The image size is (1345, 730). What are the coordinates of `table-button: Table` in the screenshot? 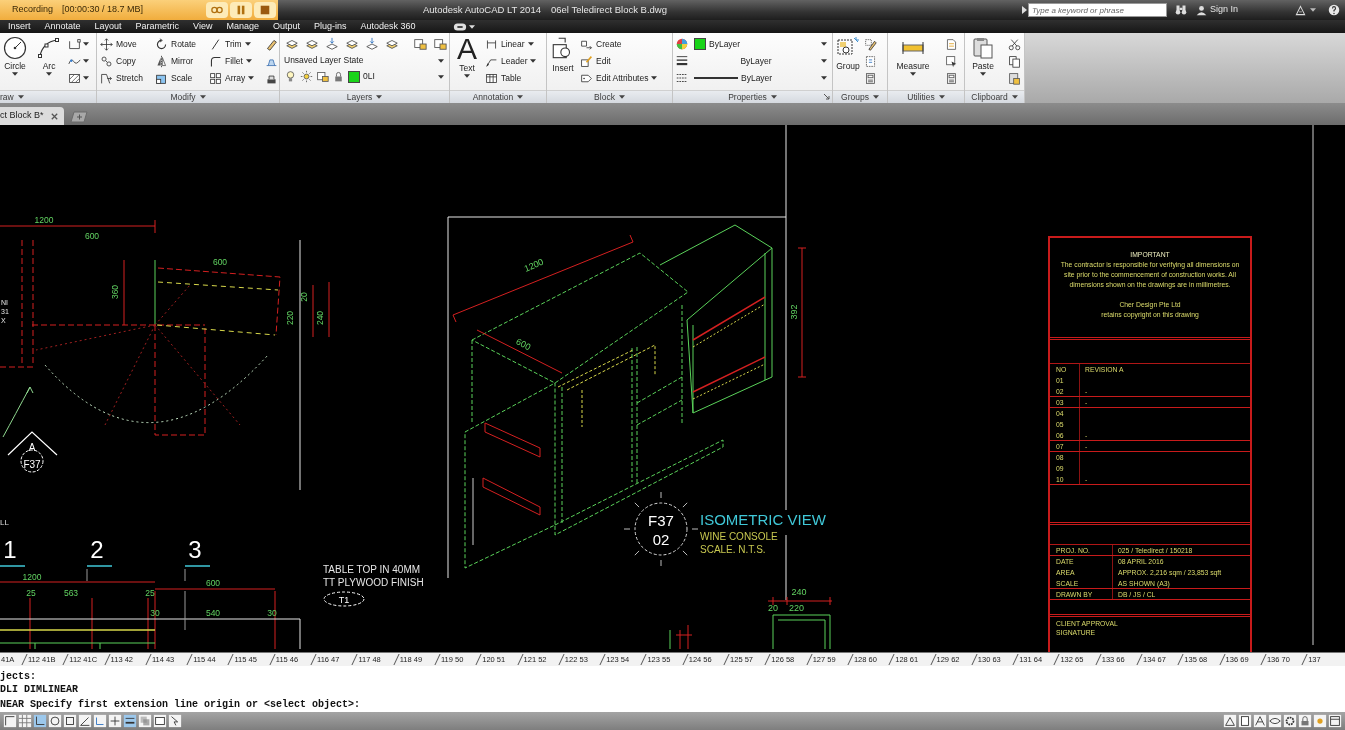 It's located at (511, 78).